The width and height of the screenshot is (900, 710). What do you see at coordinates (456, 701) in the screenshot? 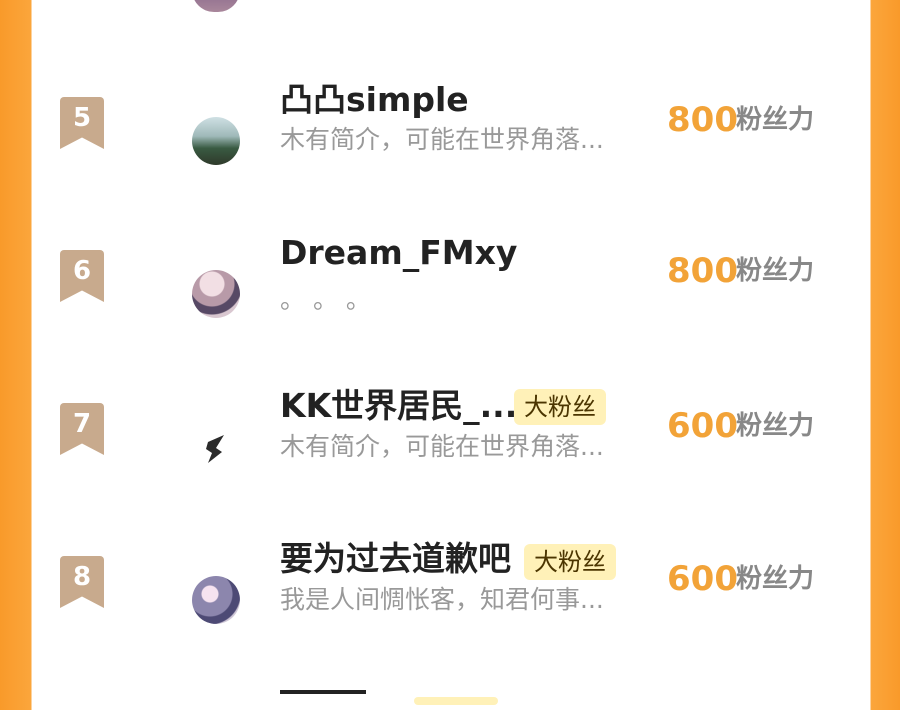
I see `partial-next-badge` at bounding box center [456, 701].